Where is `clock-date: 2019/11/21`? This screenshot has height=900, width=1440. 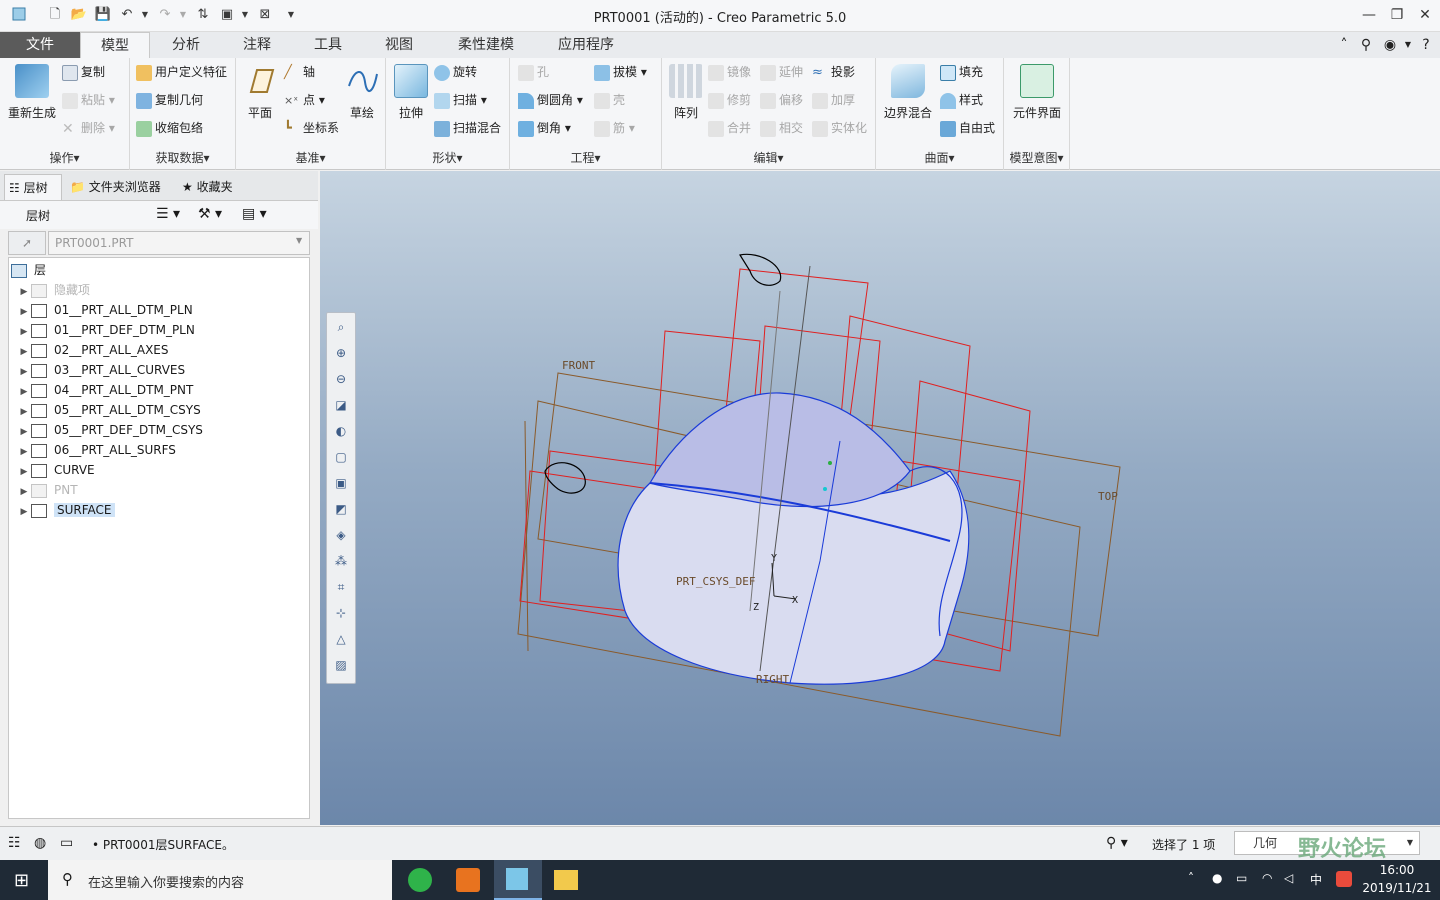
clock-date: 2019/11/21 is located at coordinates (1397, 888).